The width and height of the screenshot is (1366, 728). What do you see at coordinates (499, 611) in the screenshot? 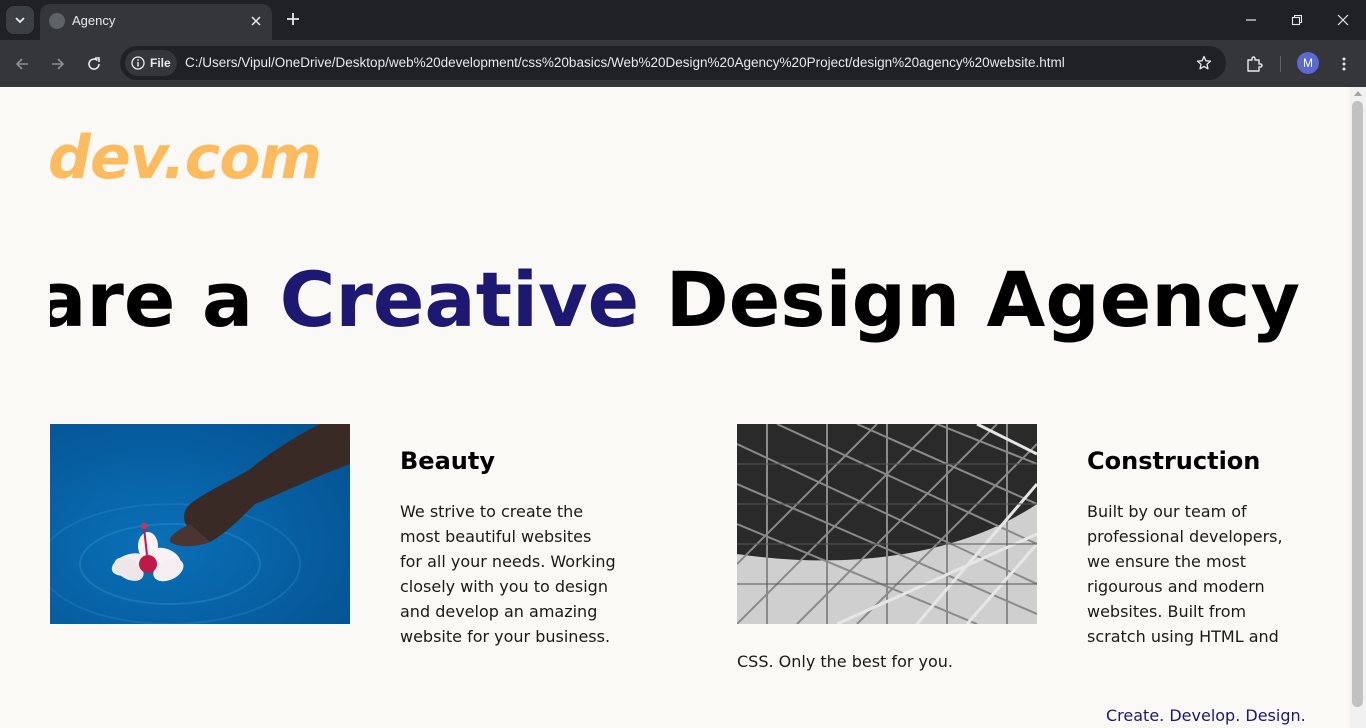
I see `text-line: and develop an amazing` at bounding box center [499, 611].